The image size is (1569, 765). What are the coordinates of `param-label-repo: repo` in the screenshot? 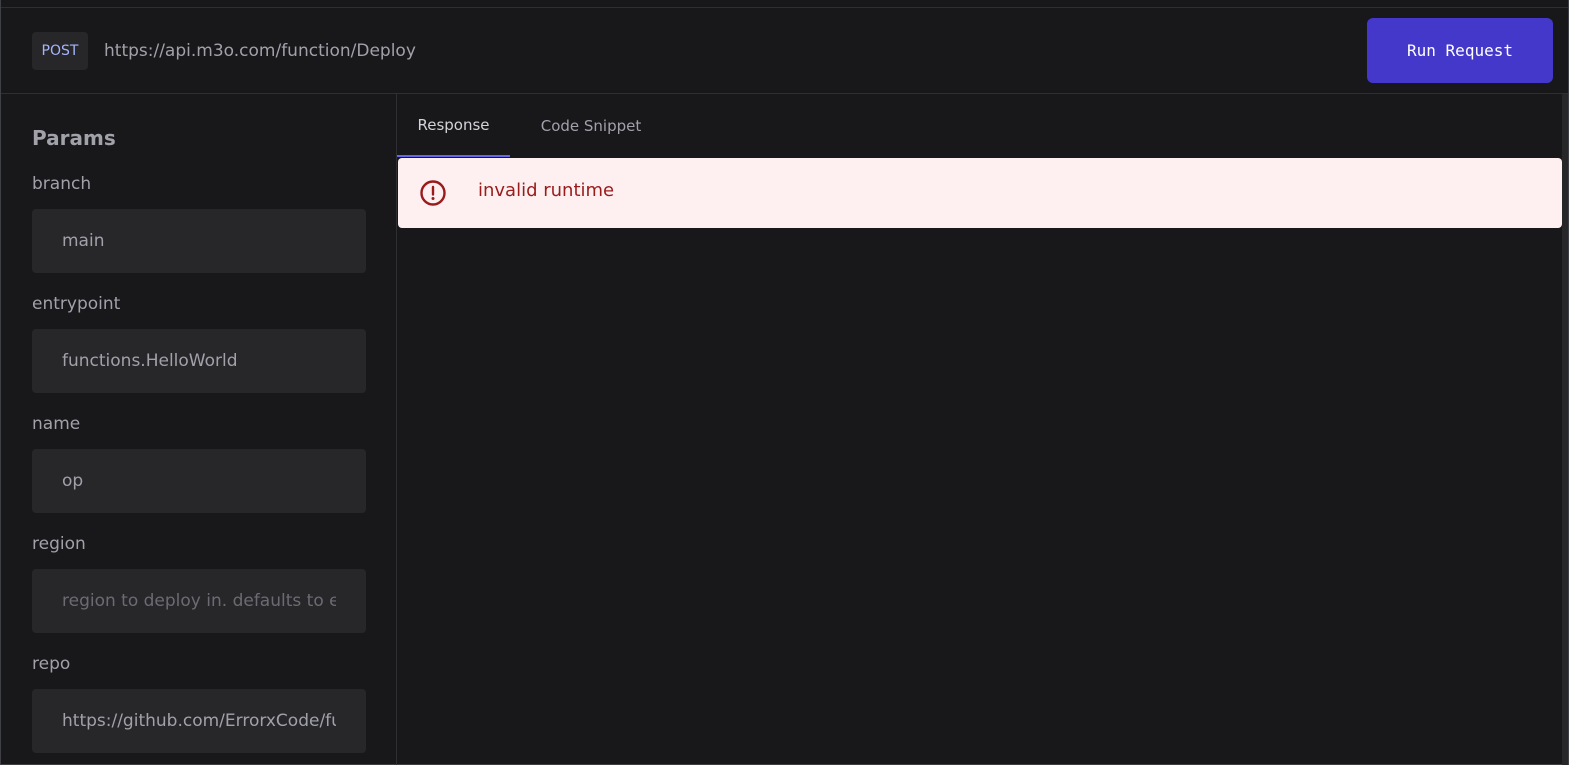 It's located at (51, 664).